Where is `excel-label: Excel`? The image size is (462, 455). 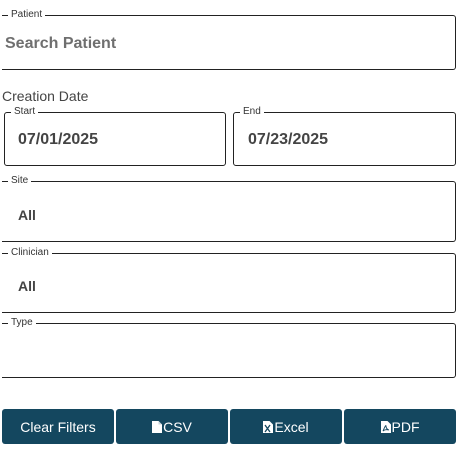 excel-label: Excel is located at coordinates (291, 426).